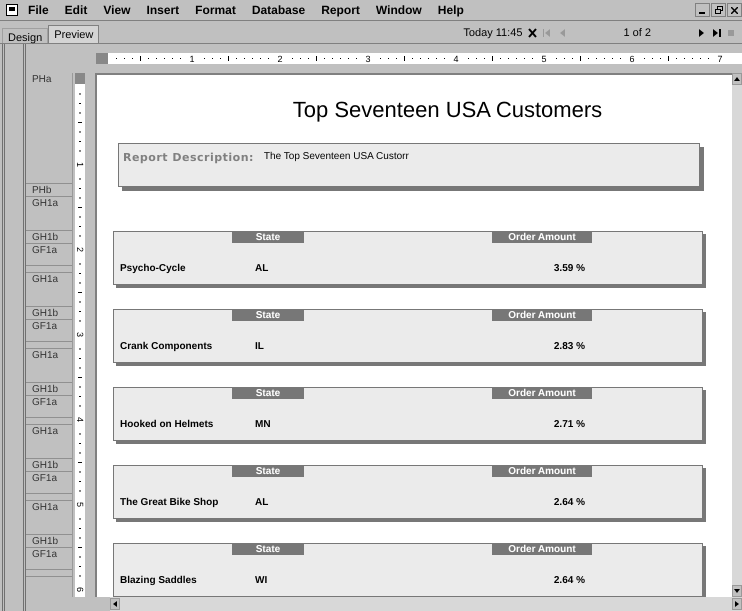 Image resolution: width=742 pixels, height=611 pixels. Describe the element at coordinates (12, 10) in the screenshot. I see `app-icon` at that location.